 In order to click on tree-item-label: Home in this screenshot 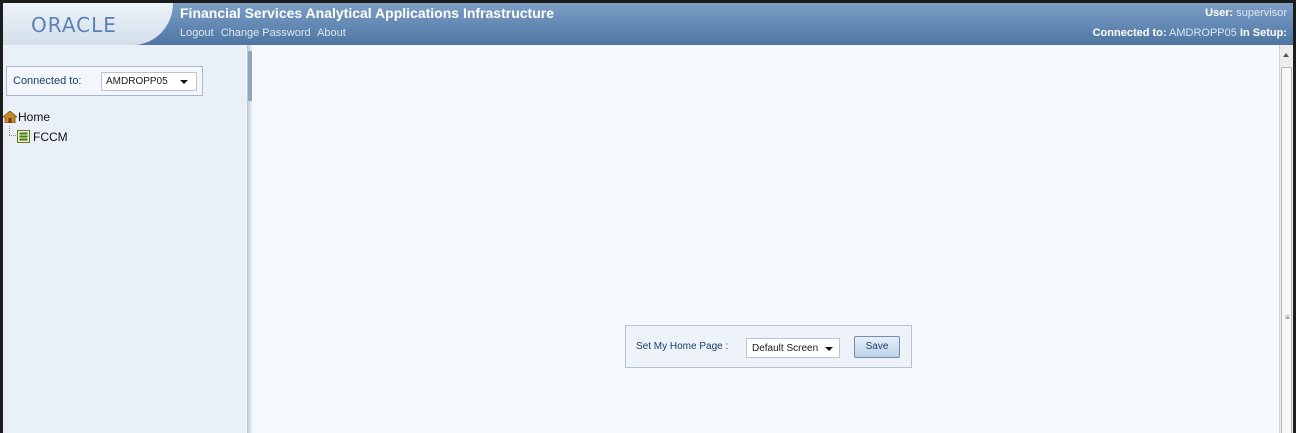, I will do `click(34, 117)`.